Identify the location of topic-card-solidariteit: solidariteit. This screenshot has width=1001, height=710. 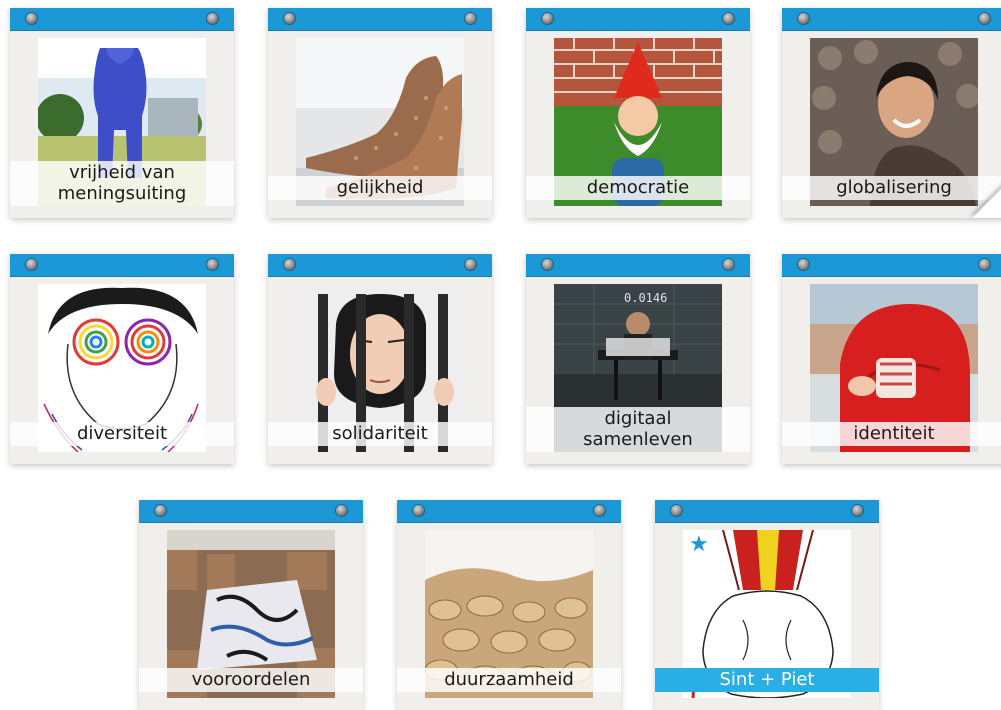
(380, 359).